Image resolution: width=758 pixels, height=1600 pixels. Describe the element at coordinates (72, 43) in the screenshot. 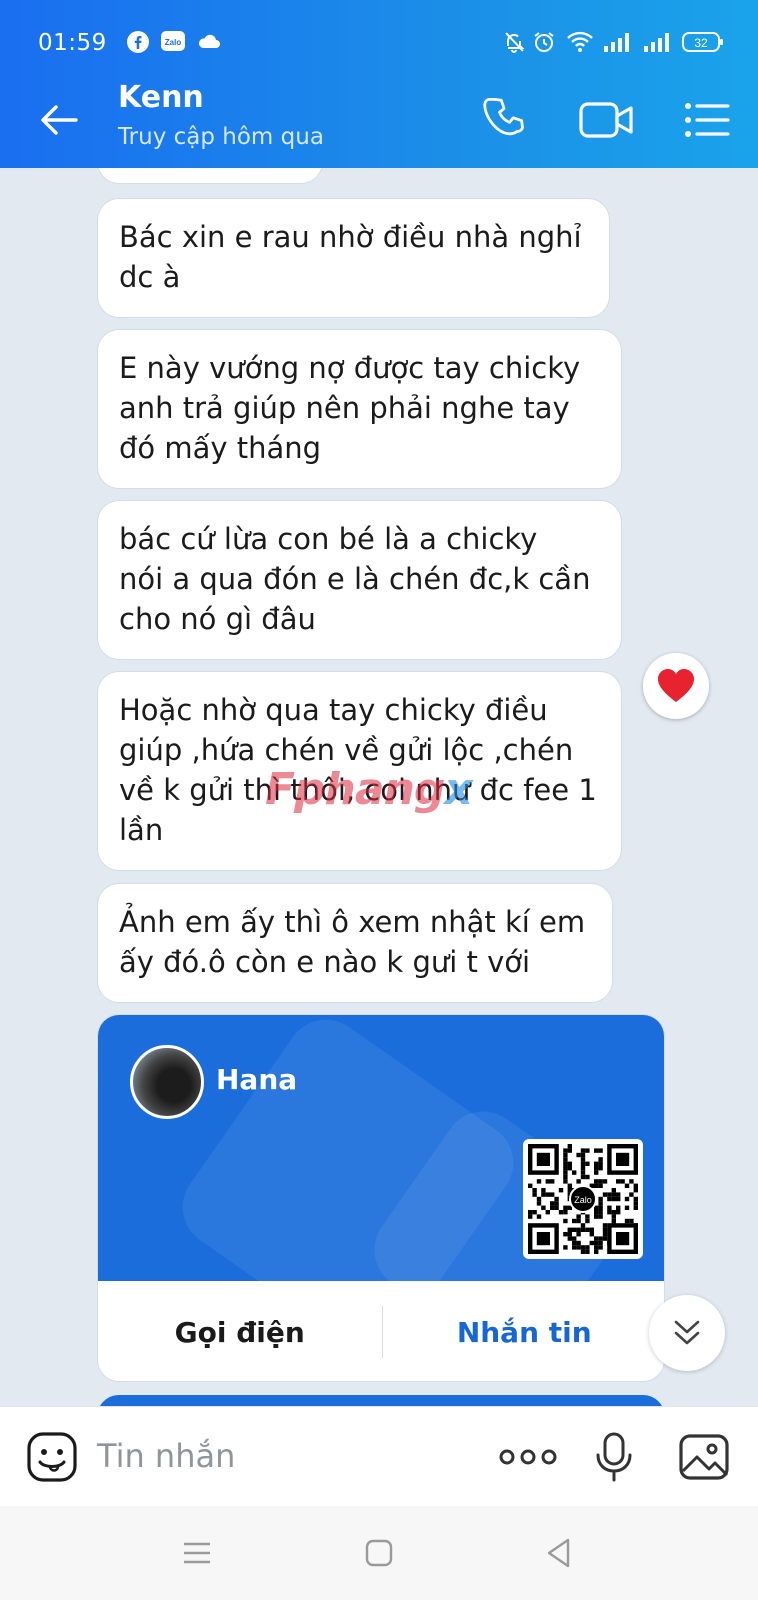

I see `status-time: 01:59` at that location.